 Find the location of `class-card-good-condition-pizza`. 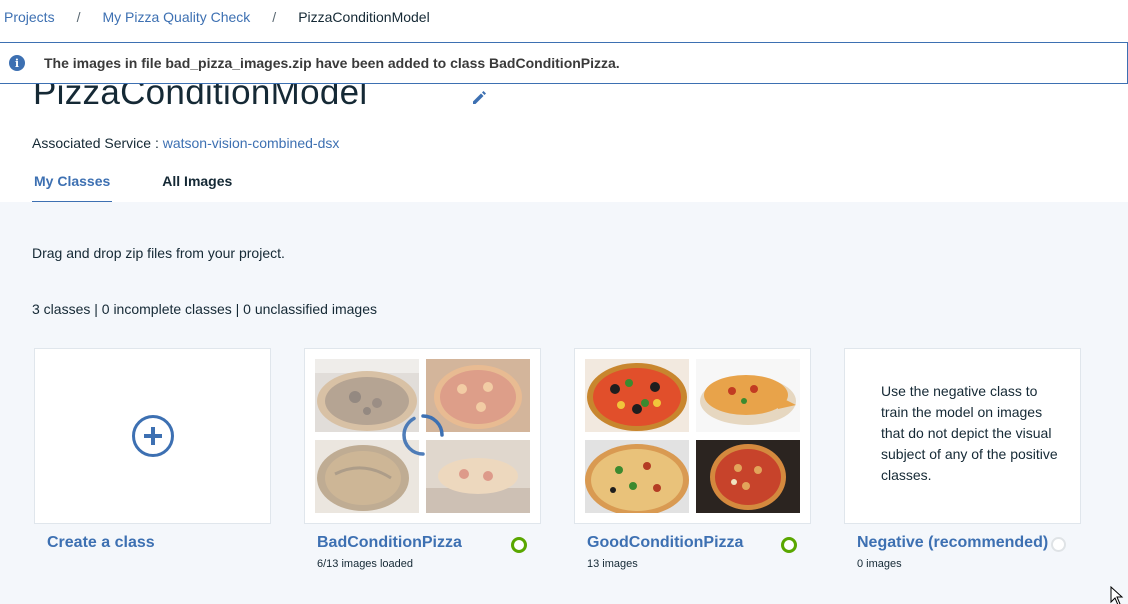

class-card-good-condition-pizza is located at coordinates (692, 436).